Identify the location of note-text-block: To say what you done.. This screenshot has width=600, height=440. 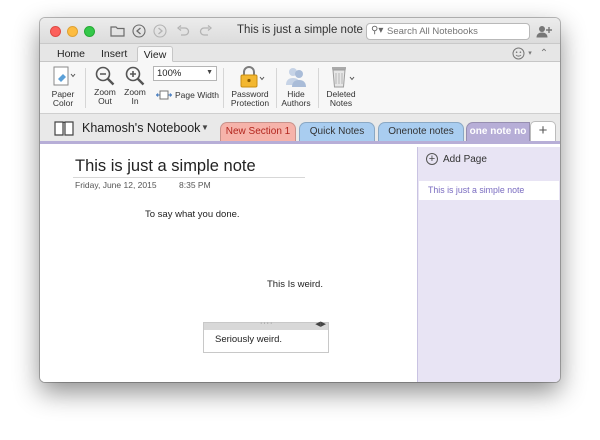
(192, 214).